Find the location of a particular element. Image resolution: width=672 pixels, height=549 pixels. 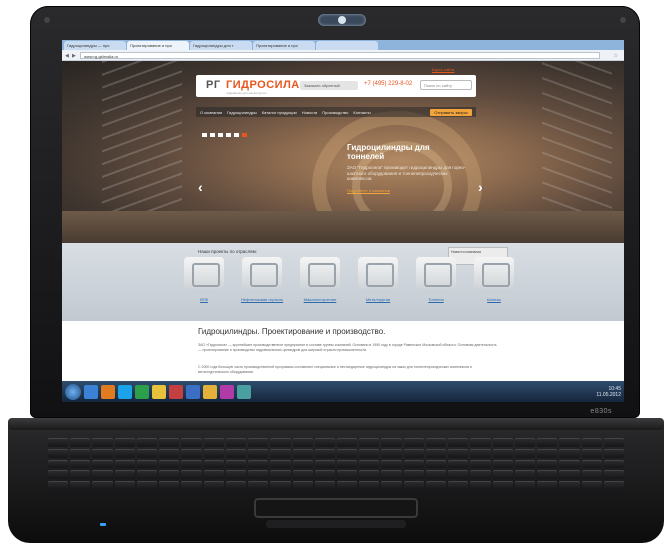

menu-item: Новости is located at coordinates (309, 112).